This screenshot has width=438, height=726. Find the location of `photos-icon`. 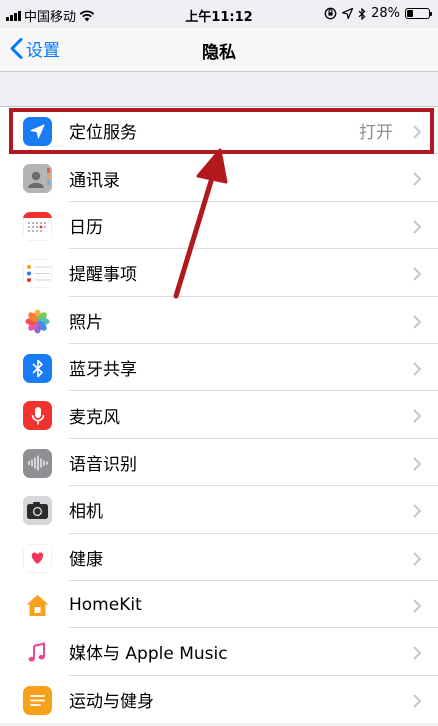

photos-icon is located at coordinates (37, 321).